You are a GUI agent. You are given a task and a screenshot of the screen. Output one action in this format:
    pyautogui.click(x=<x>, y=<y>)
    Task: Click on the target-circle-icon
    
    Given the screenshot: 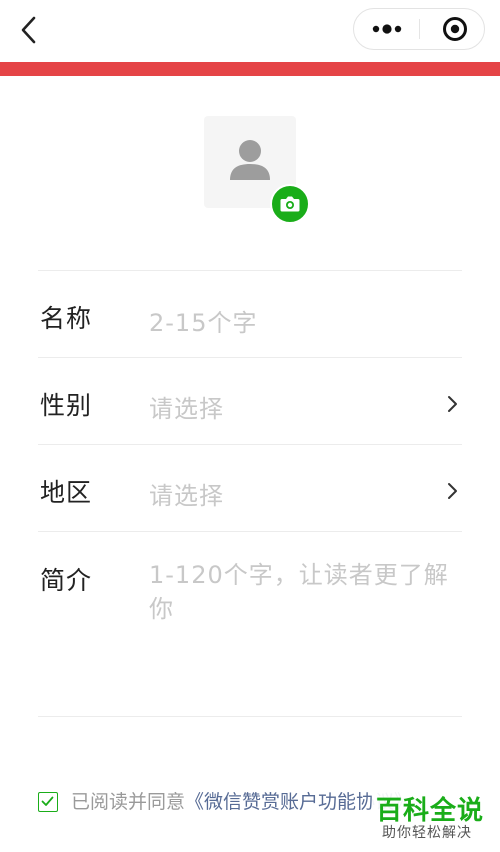 What is the action you would take?
    pyautogui.click(x=455, y=29)
    